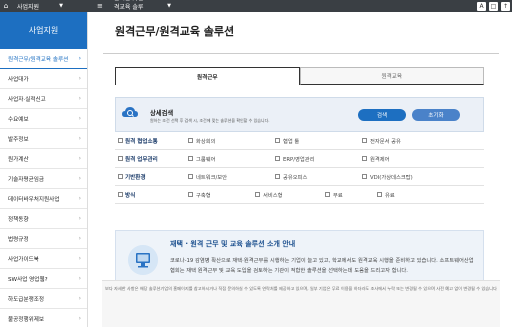 The image size is (512, 327). I want to click on sidebar-item-label: 정책동향, so click(18, 219).